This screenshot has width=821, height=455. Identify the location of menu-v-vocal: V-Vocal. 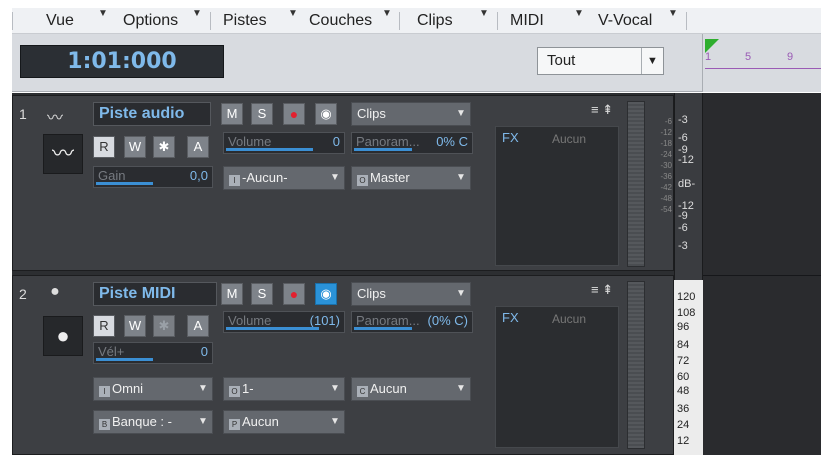
(625, 21).